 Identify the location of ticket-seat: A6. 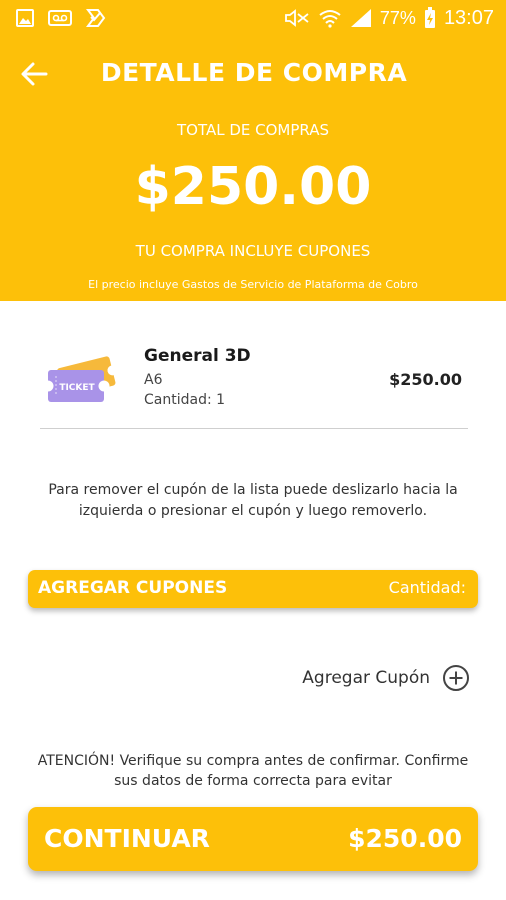
(153, 380).